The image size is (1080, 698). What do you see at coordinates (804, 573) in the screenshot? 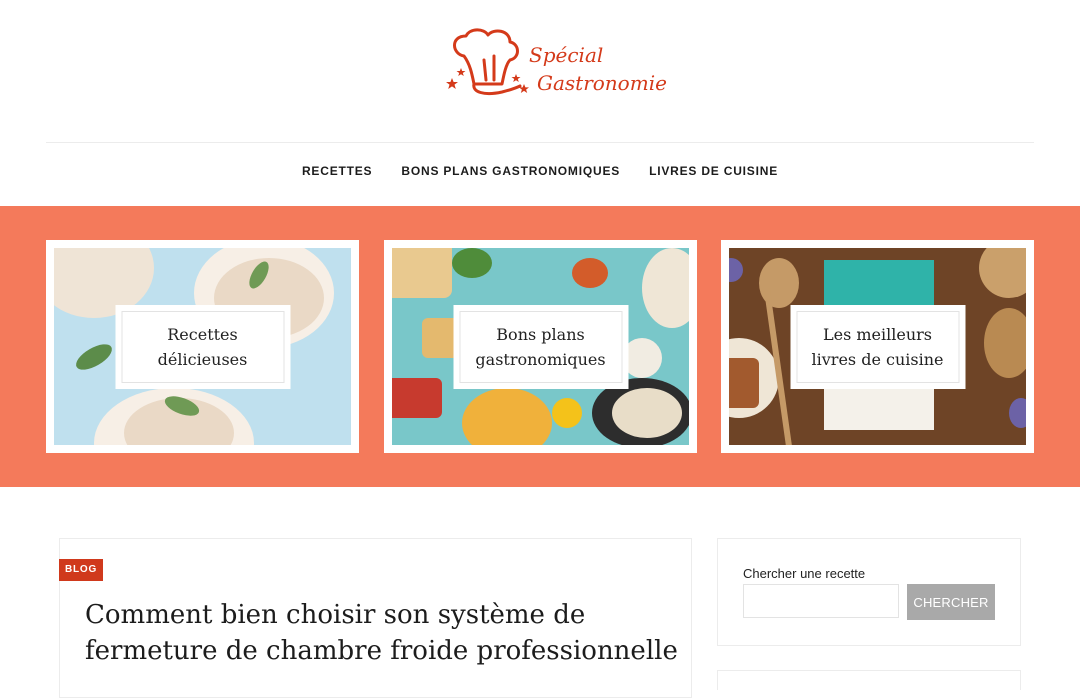
I see `search-label: Chercher une recette` at bounding box center [804, 573].